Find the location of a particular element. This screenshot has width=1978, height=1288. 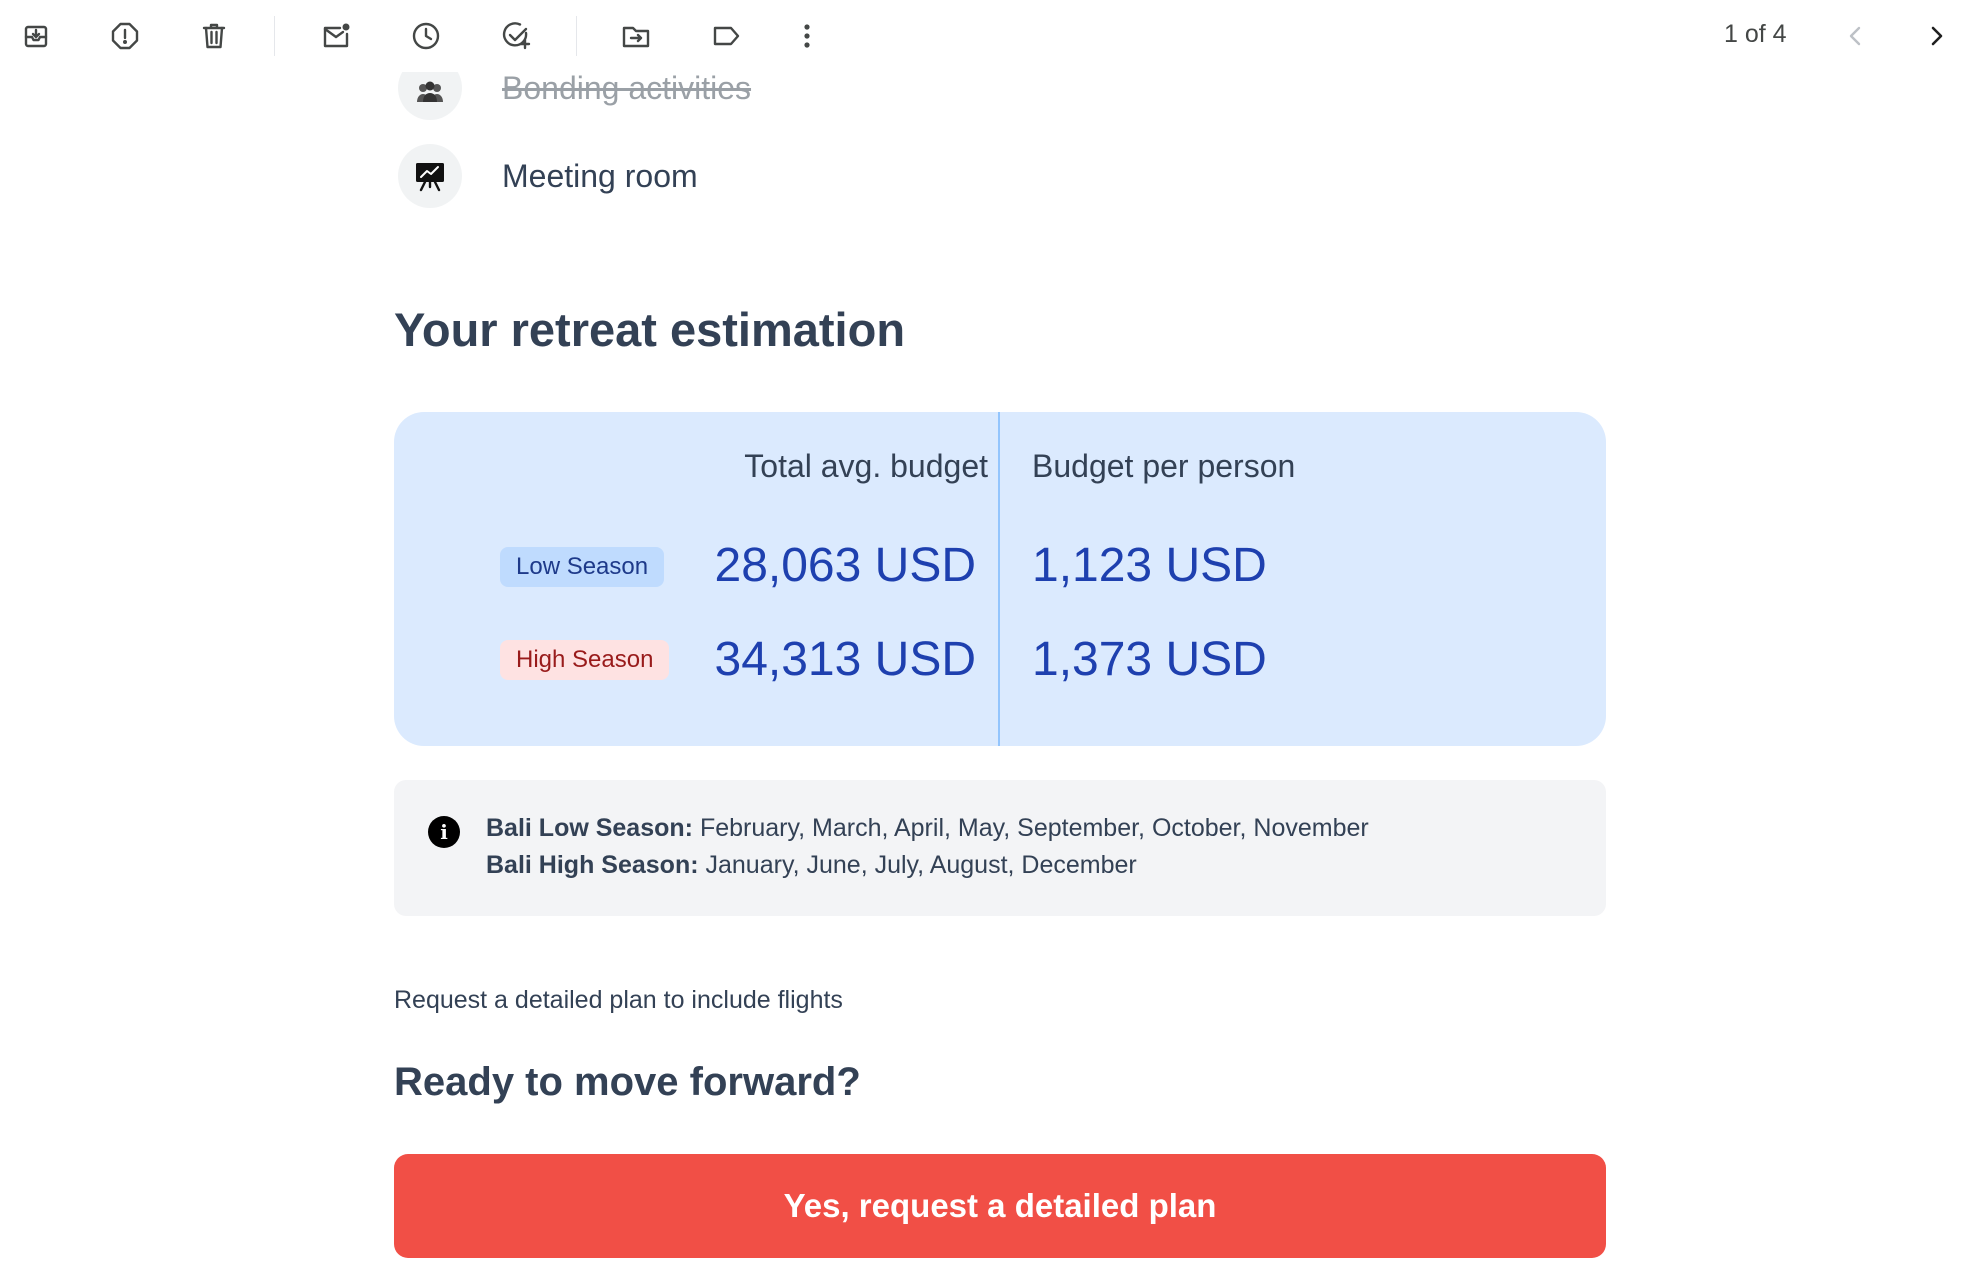

pagination-label: 1 of 4 is located at coordinates (1755, 34).